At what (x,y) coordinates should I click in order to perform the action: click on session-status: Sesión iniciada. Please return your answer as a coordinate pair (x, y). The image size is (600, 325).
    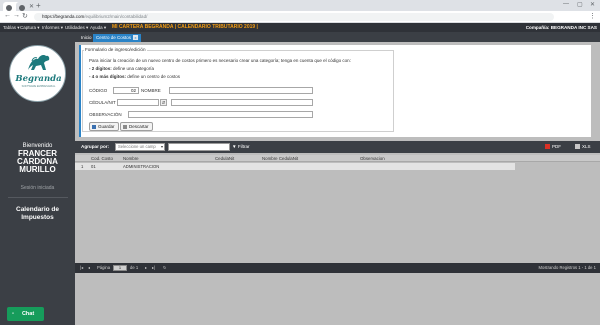
    Looking at the image, I should click on (37, 188).